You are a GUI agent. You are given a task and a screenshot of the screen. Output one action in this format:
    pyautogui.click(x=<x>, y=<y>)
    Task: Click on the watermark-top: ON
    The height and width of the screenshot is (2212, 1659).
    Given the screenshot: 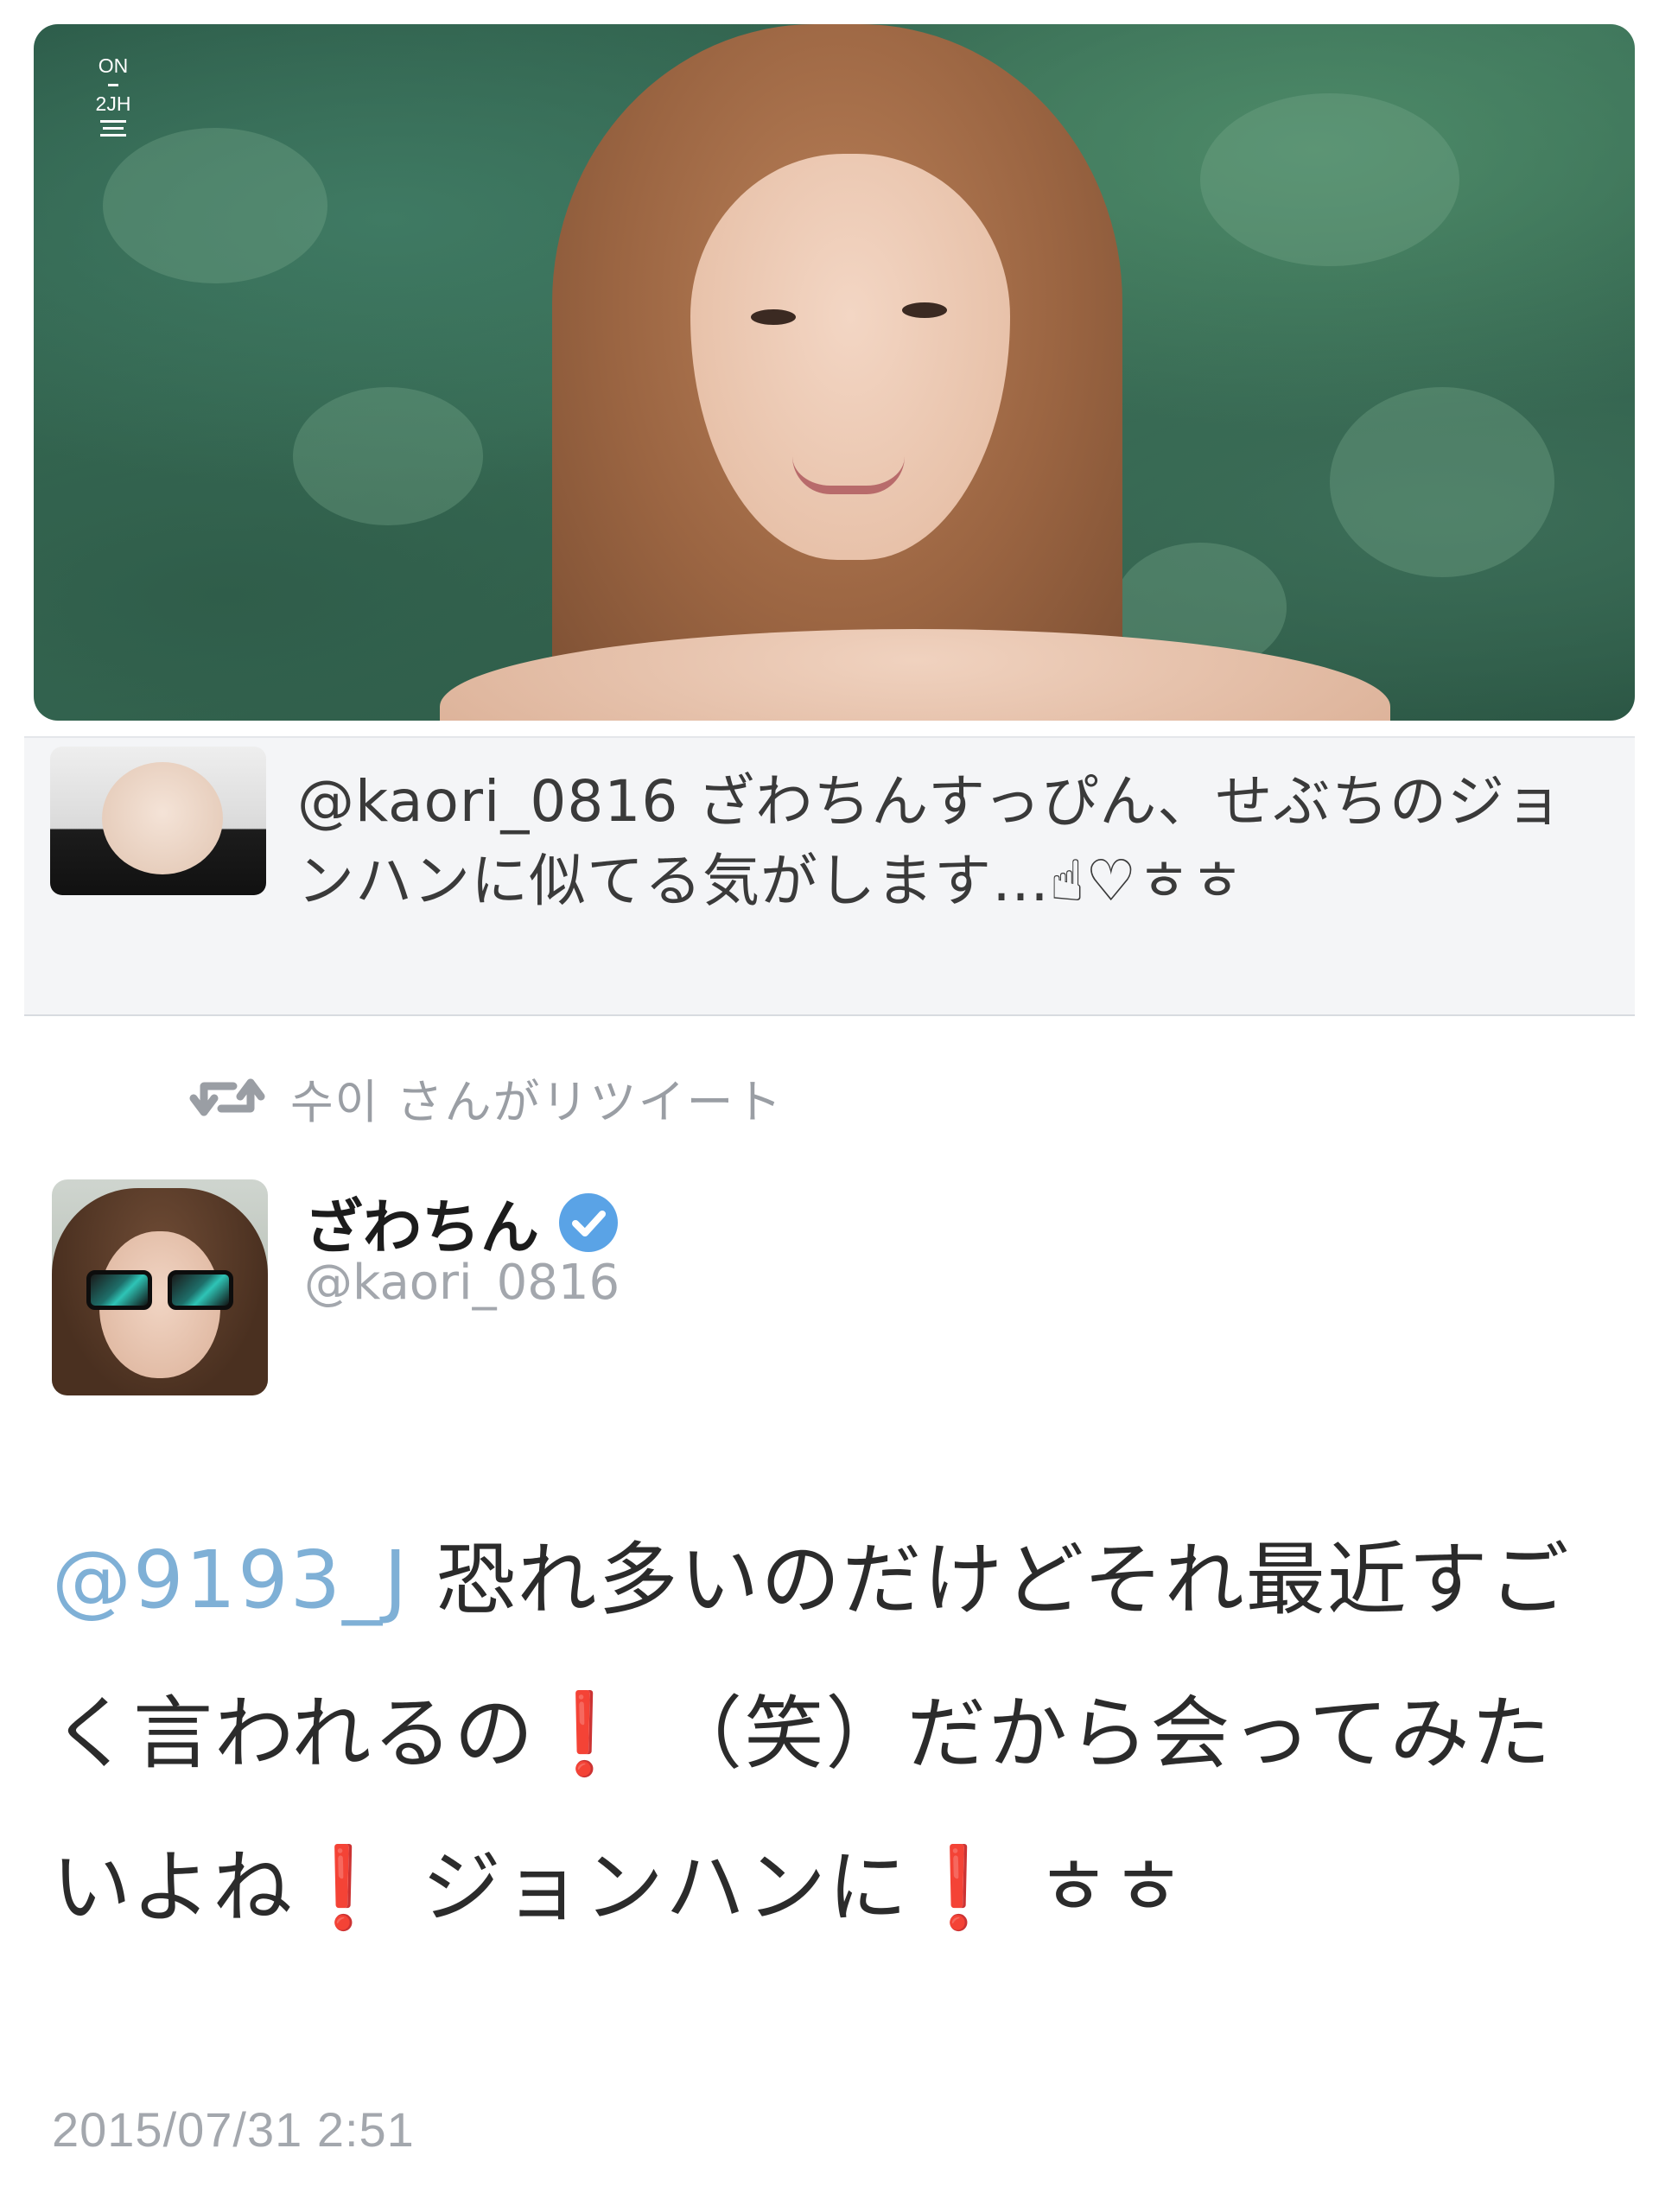 What is the action you would take?
    pyautogui.click(x=113, y=65)
    